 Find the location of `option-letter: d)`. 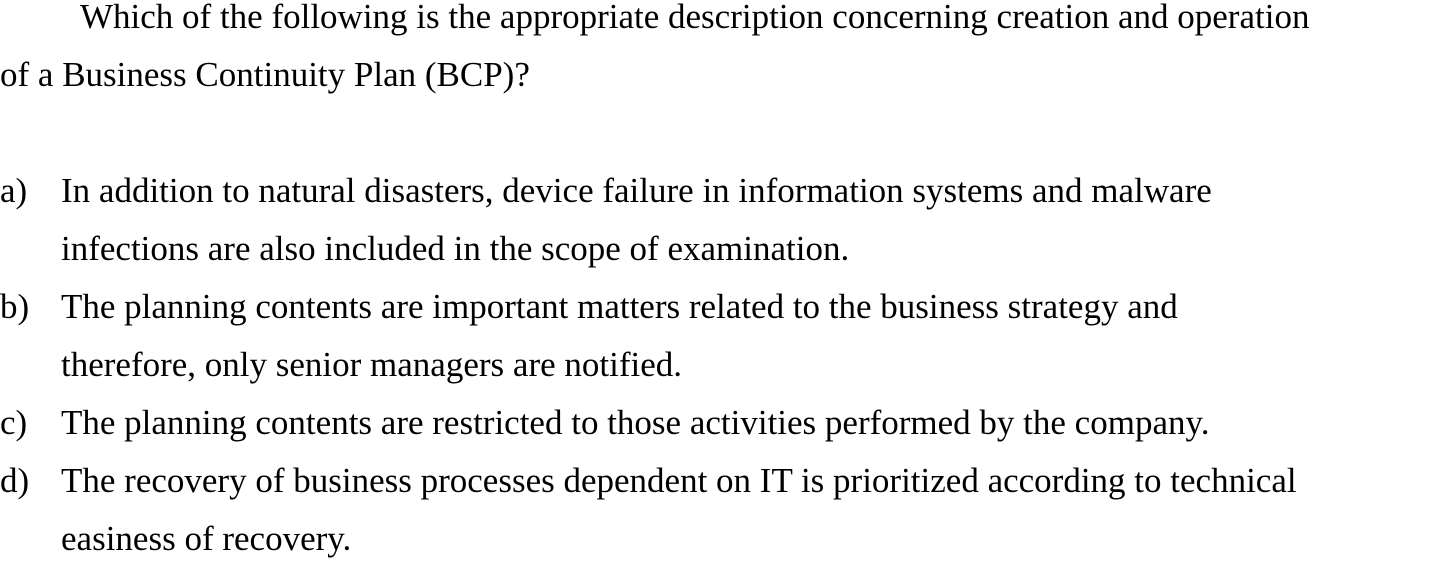

option-letter: d) is located at coordinates (15, 480).